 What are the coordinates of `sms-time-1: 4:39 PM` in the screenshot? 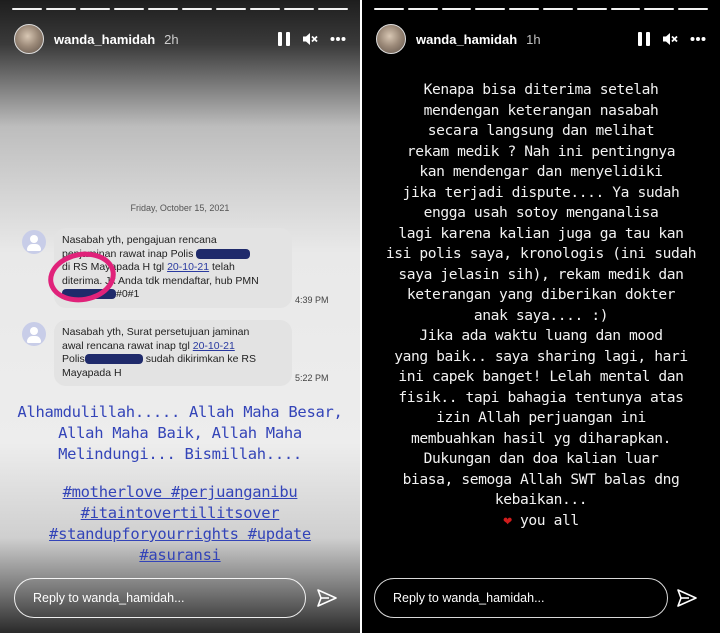 It's located at (312, 300).